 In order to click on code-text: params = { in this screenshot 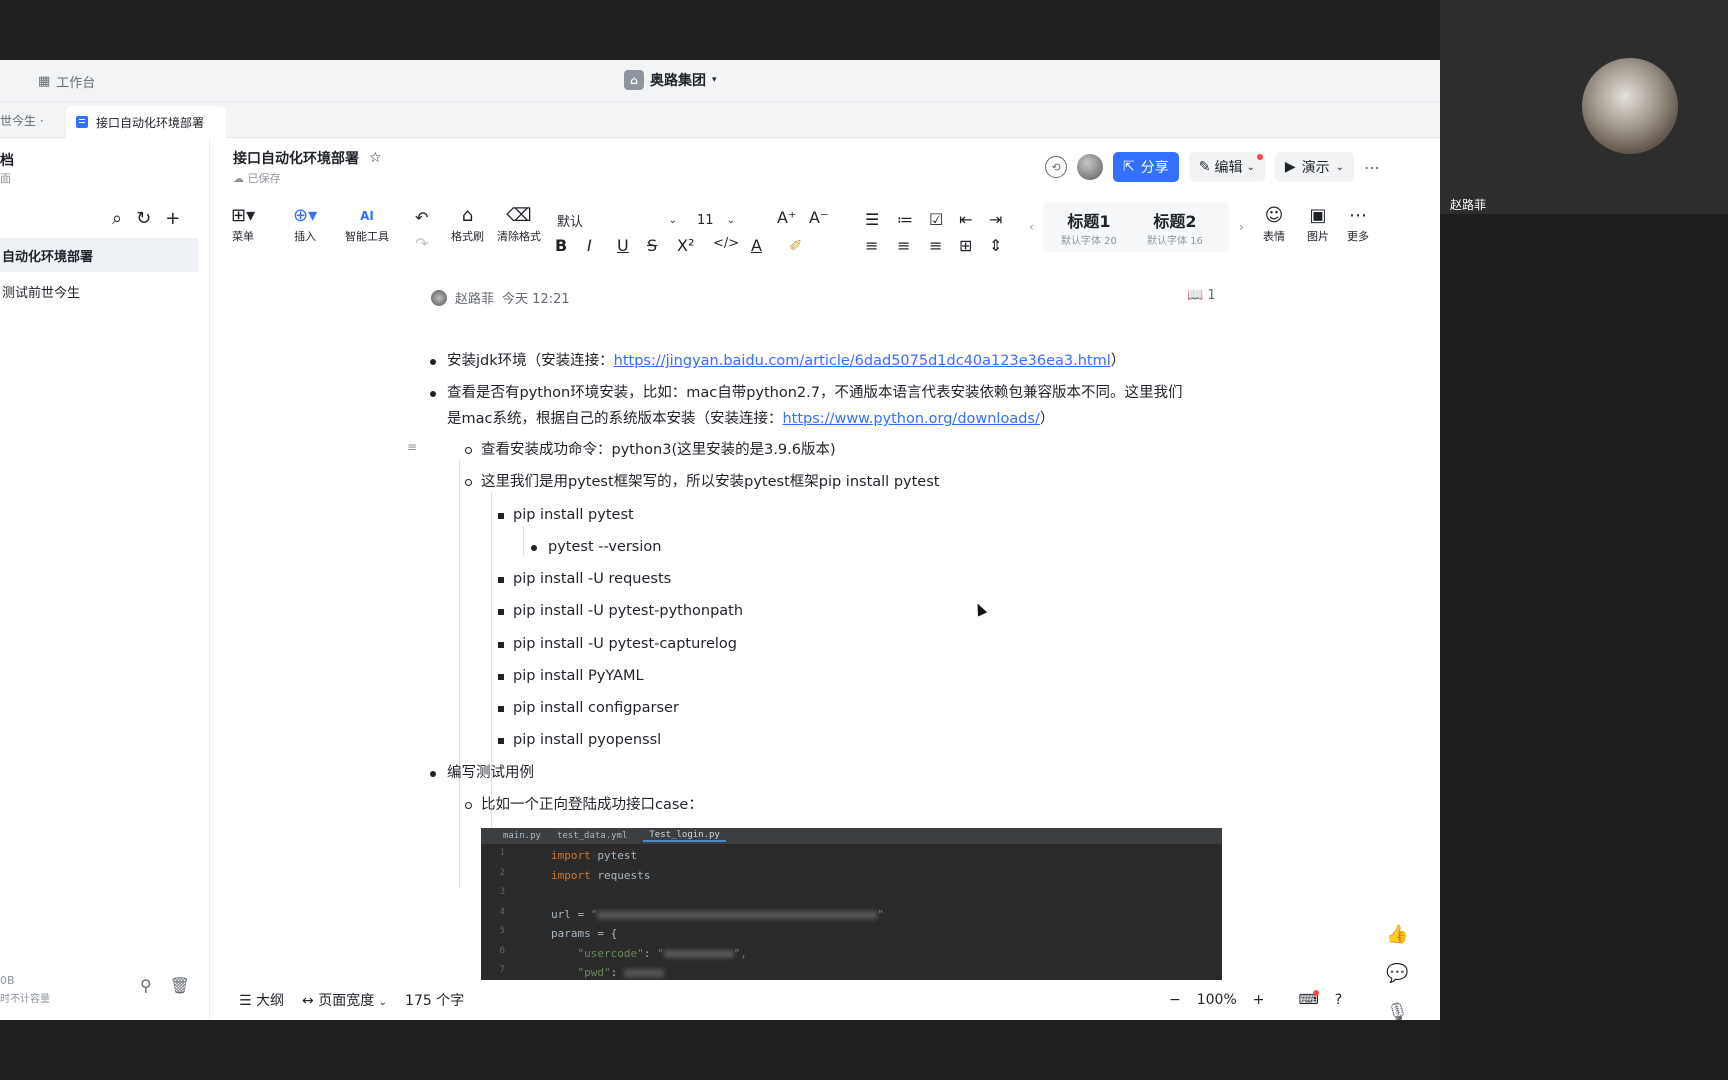, I will do `click(584, 933)`.